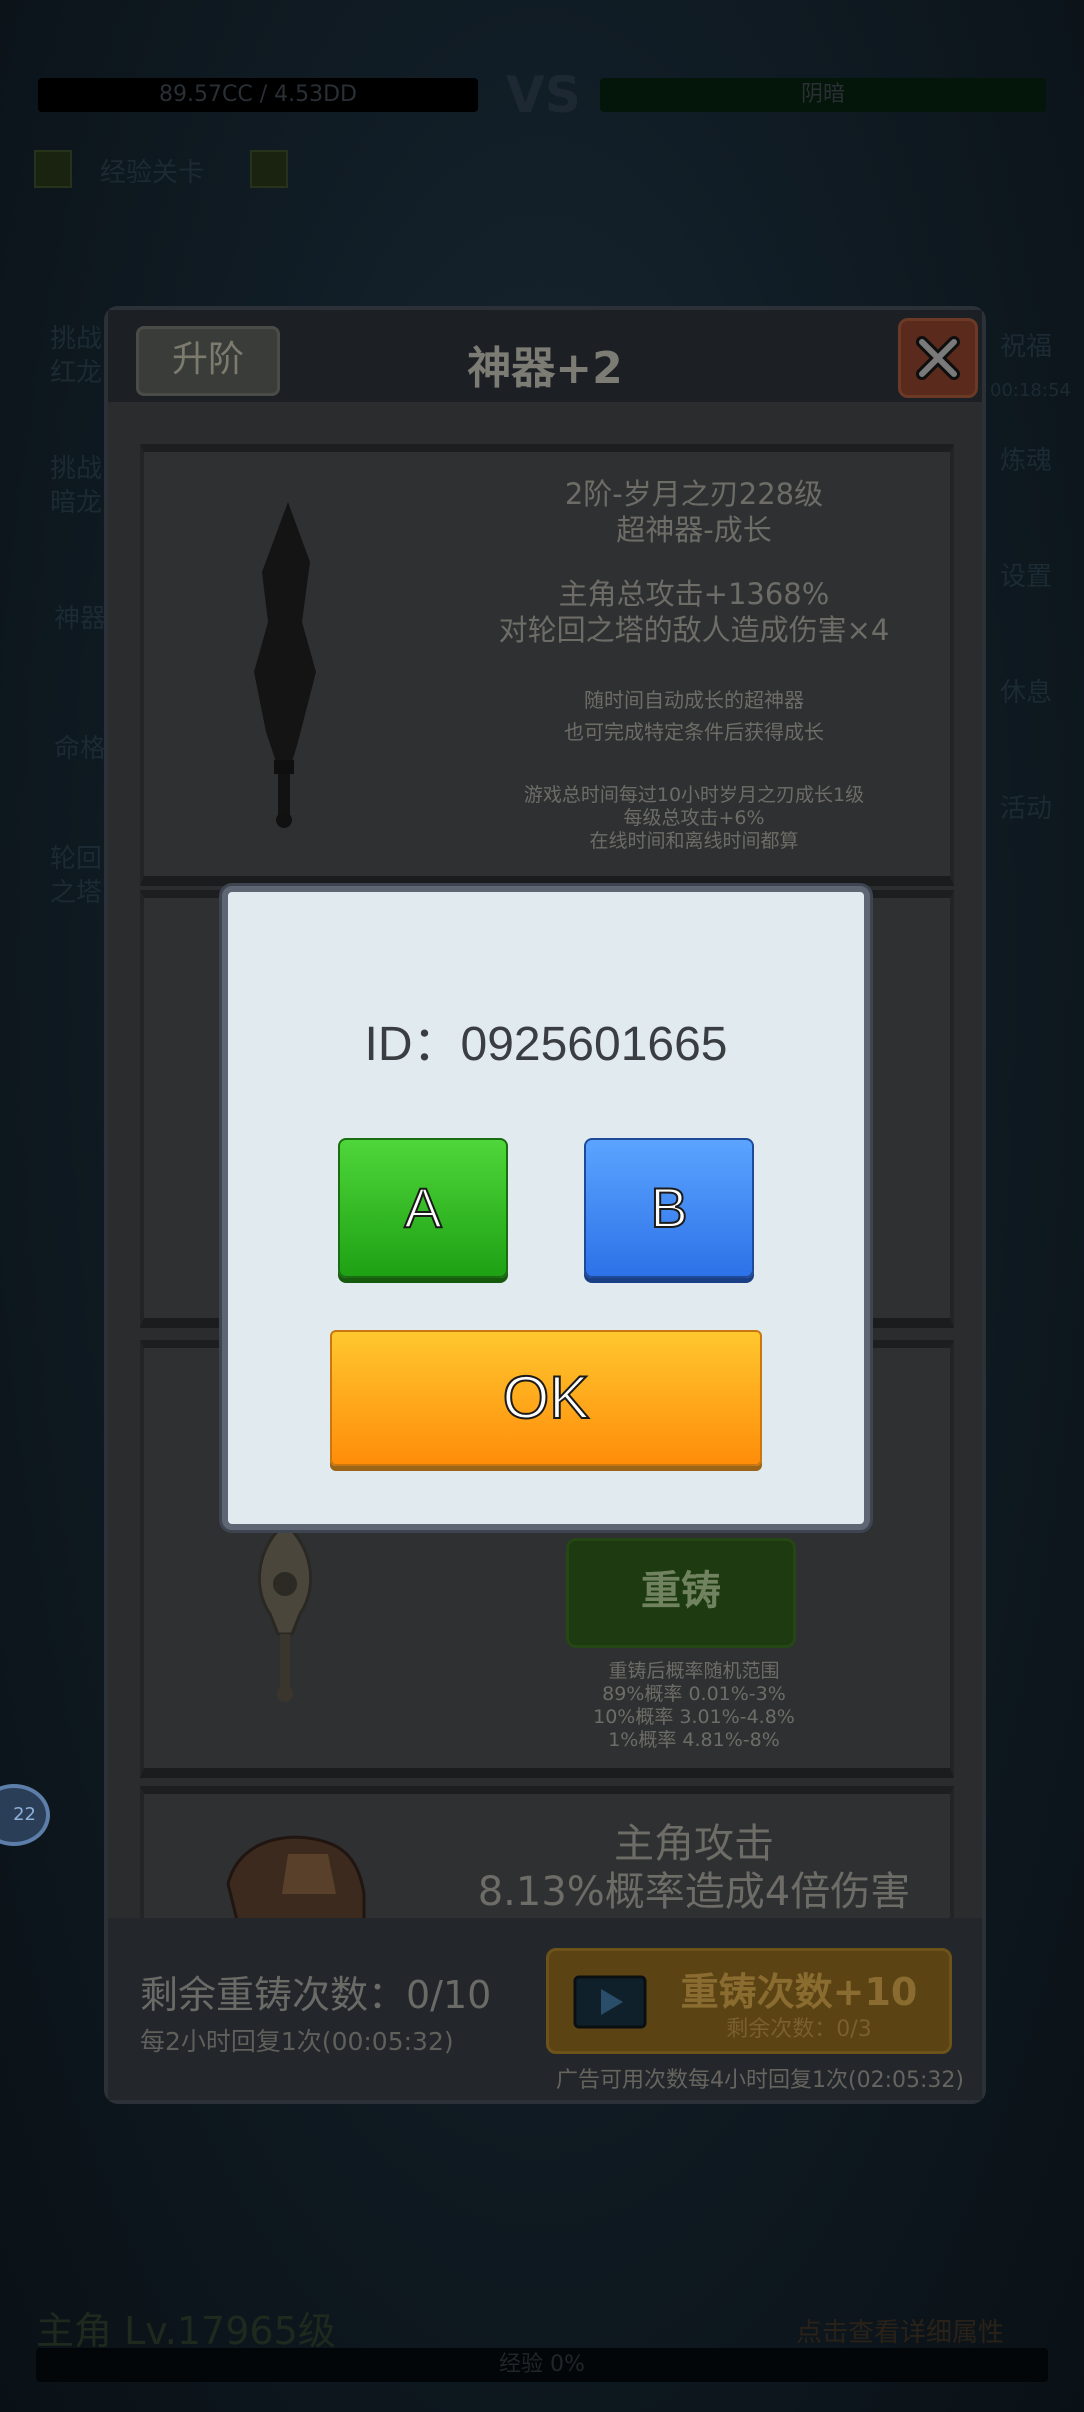 This screenshot has width=1084, height=2412. I want to click on watch-ad-button: 重铸次数+10 剩余次数：0/3, so click(749, 2001).